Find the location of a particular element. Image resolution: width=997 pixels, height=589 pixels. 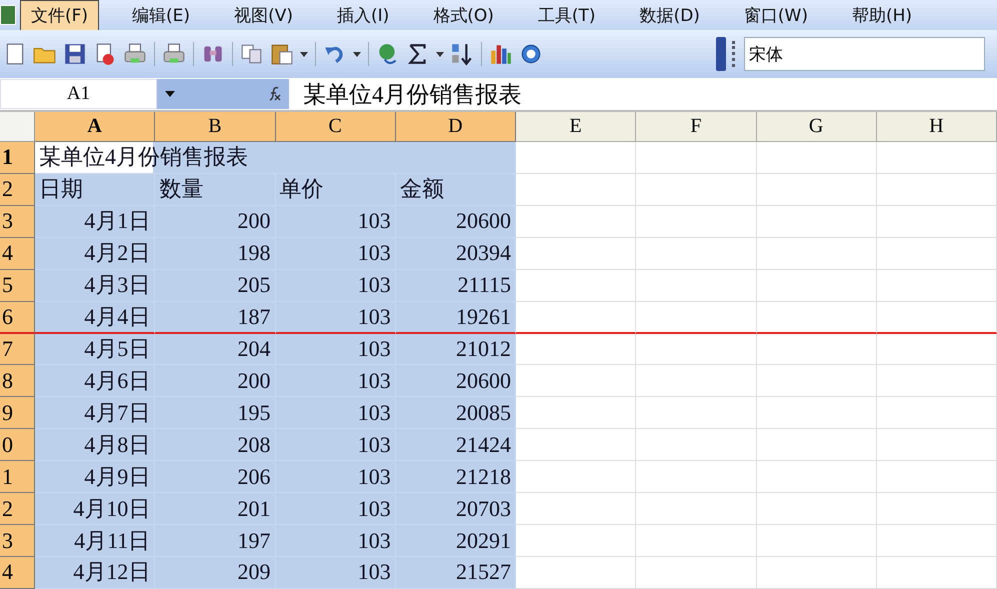

selected-cell: 205 is located at coordinates (215, 286).